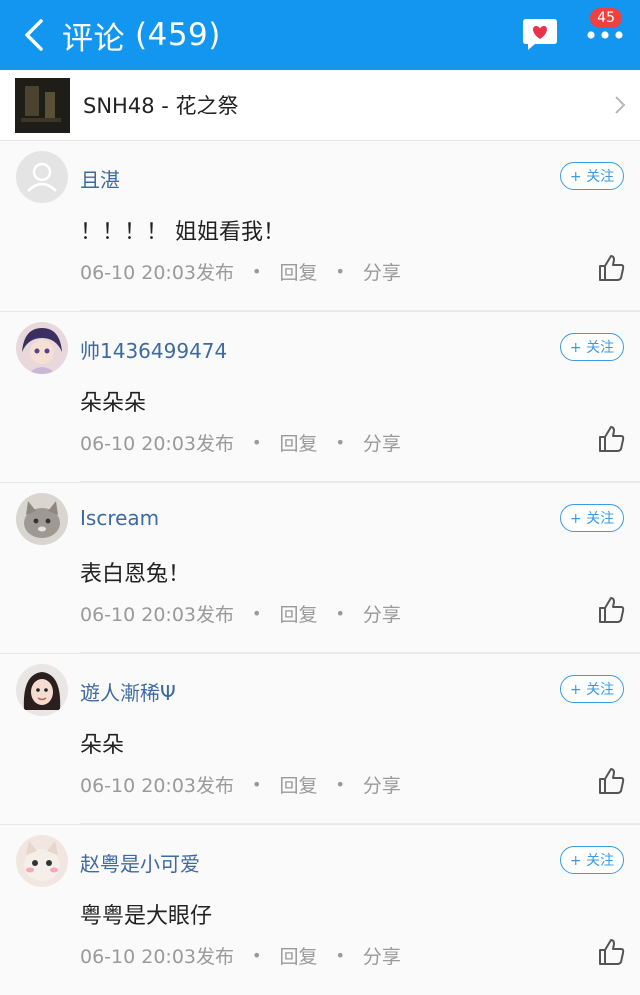  I want to click on comment-username: 且湛, so click(100, 178).